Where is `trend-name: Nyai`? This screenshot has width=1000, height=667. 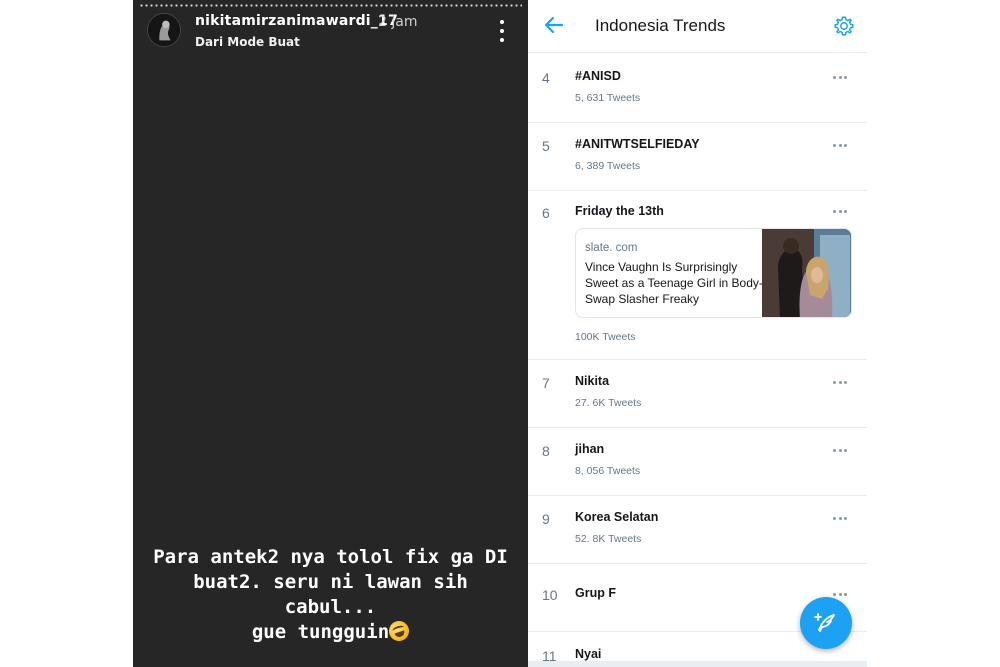 trend-name: Nyai is located at coordinates (588, 654).